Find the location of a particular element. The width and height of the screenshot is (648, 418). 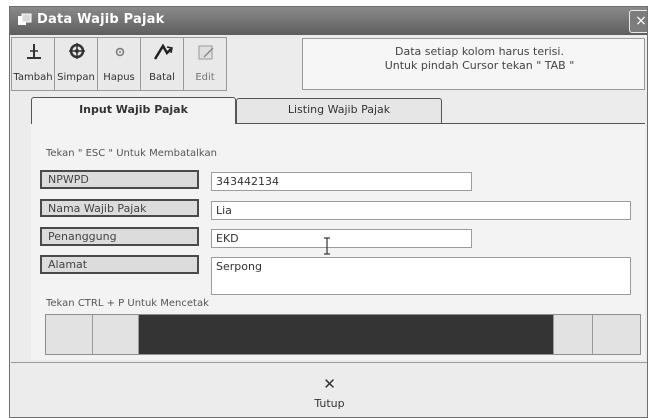

edit-button: Edit is located at coordinates (205, 64).